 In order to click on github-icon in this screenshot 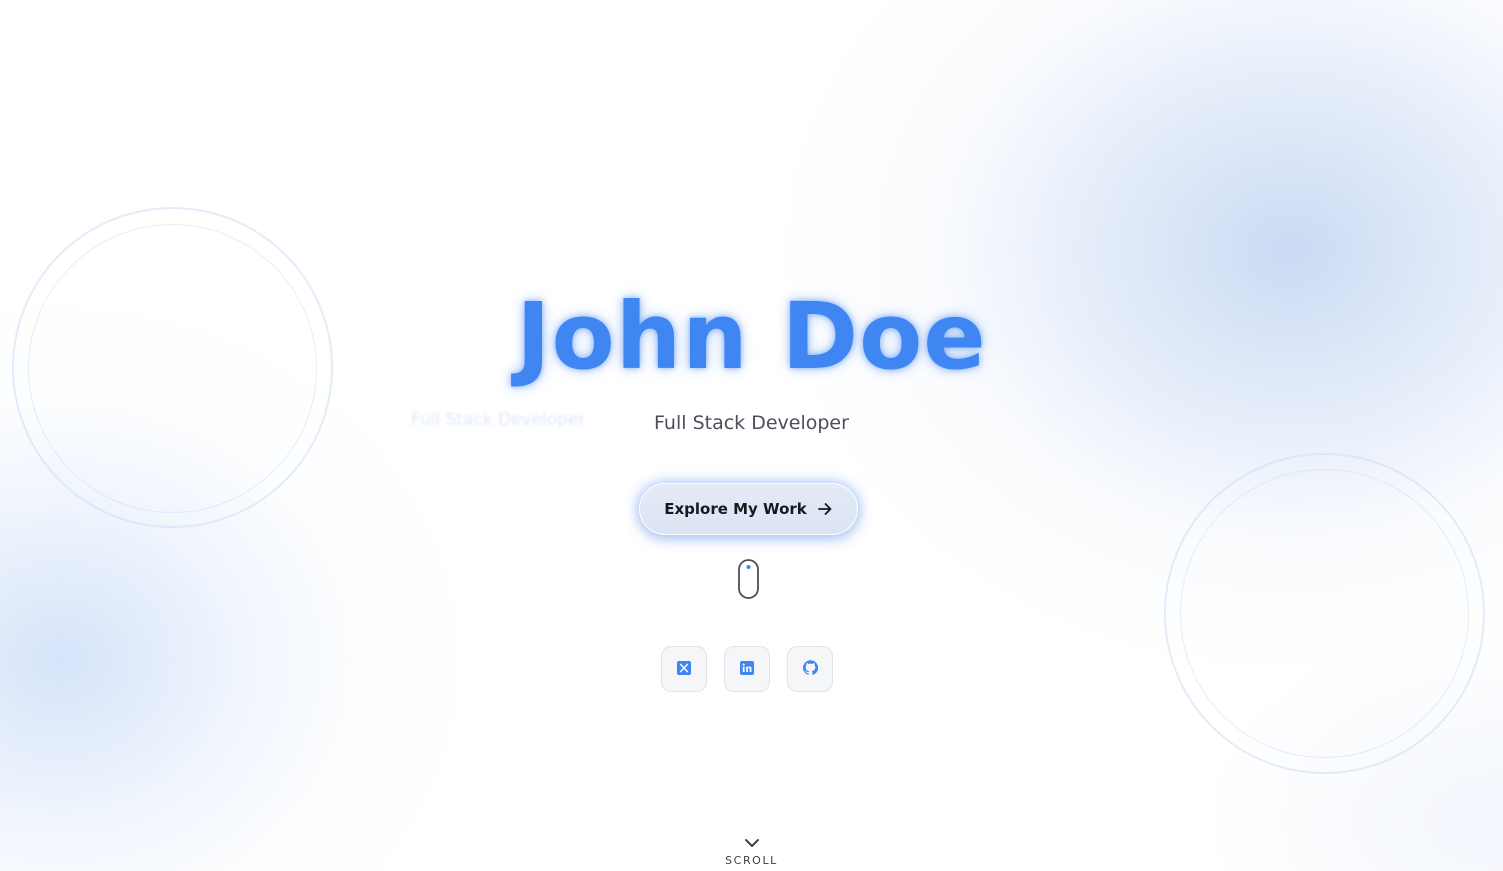, I will do `click(810, 669)`.